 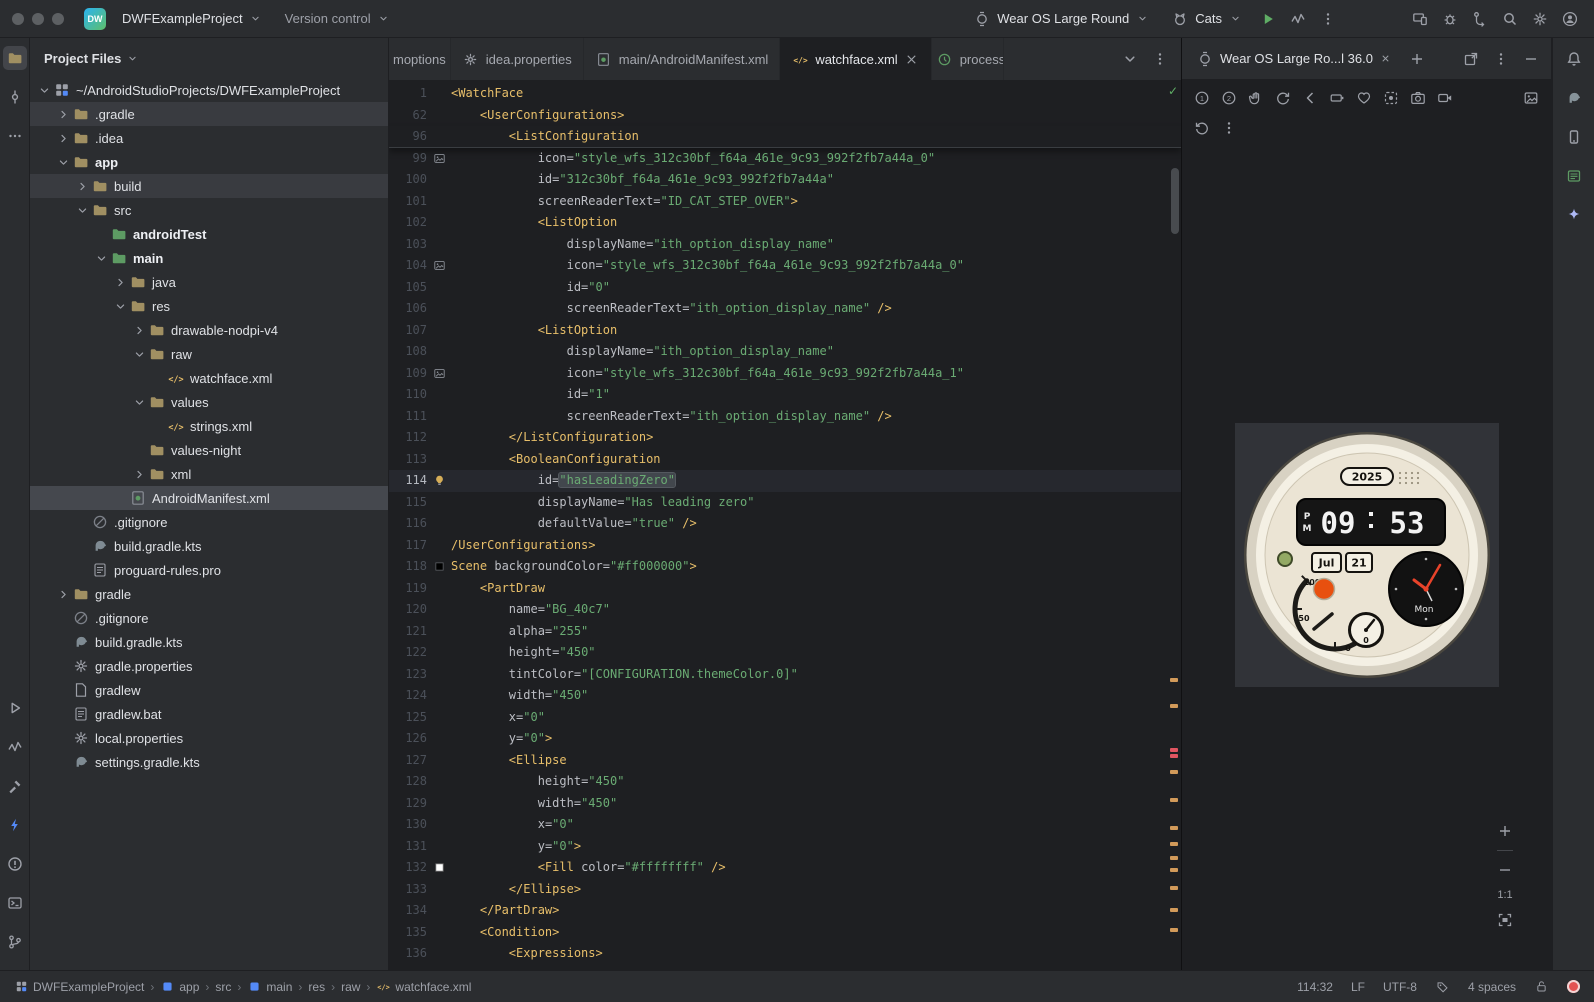 What do you see at coordinates (785, 288) in the screenshot?
I see `code-line: 105 id="0"` at bounding box center [785, 288].